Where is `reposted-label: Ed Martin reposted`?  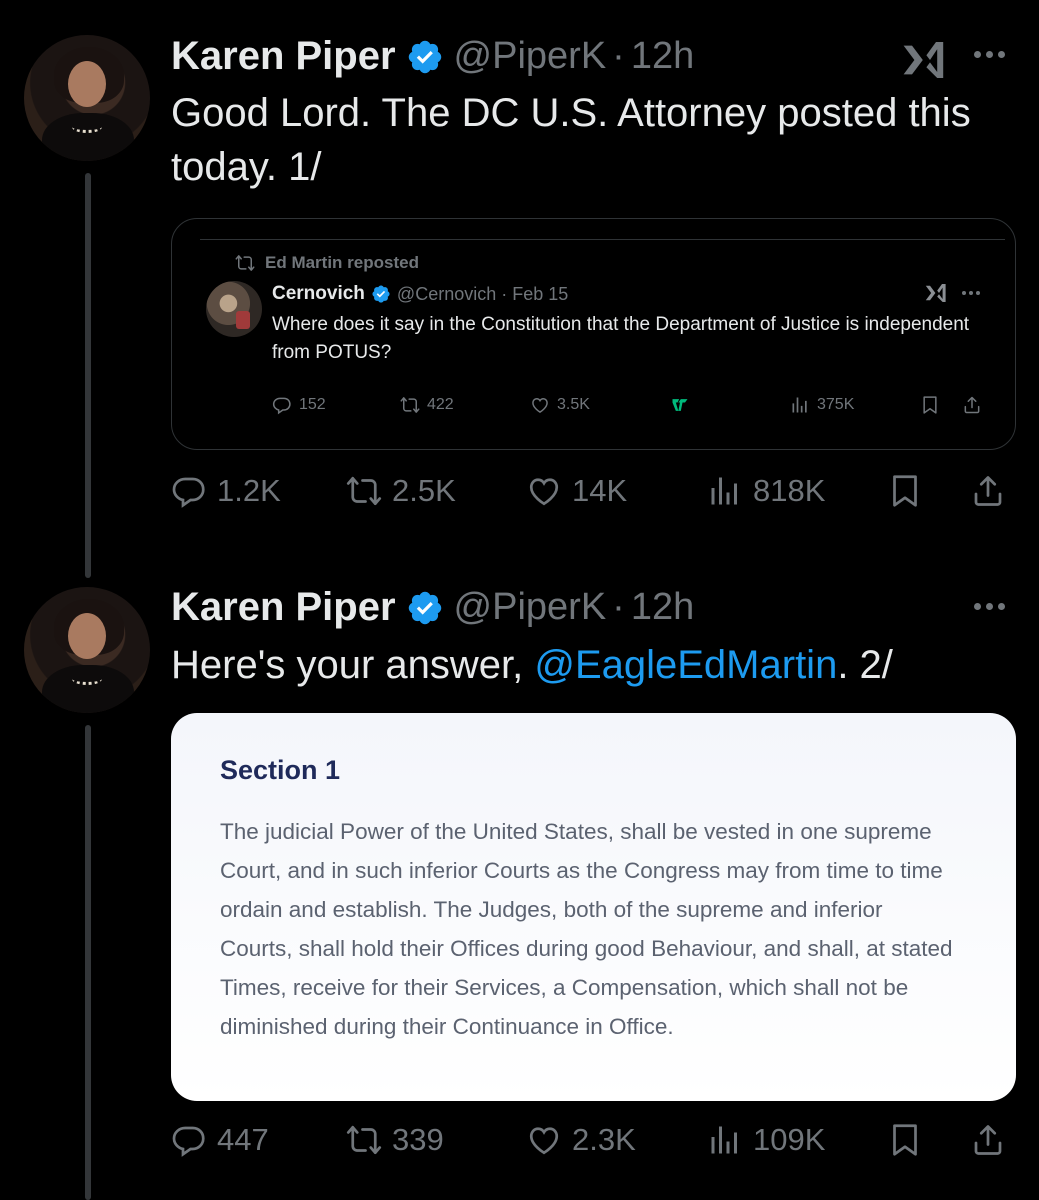 reposted-label: Ed Martin reposted is located at coordinates (327, 263).